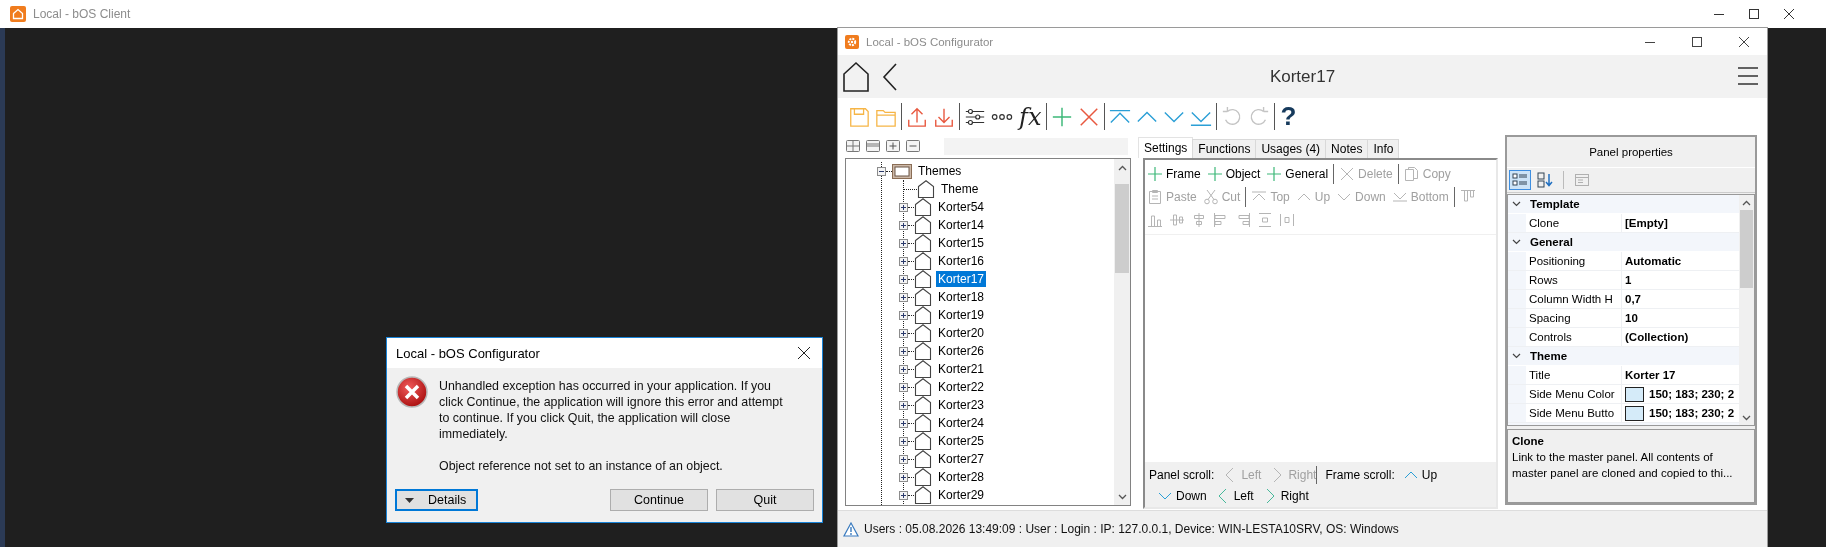 The image size is (1826, 547). Describe the element at coordinates (961, 243) in the screenshot. I see `tree-item: Korter15` at that location.